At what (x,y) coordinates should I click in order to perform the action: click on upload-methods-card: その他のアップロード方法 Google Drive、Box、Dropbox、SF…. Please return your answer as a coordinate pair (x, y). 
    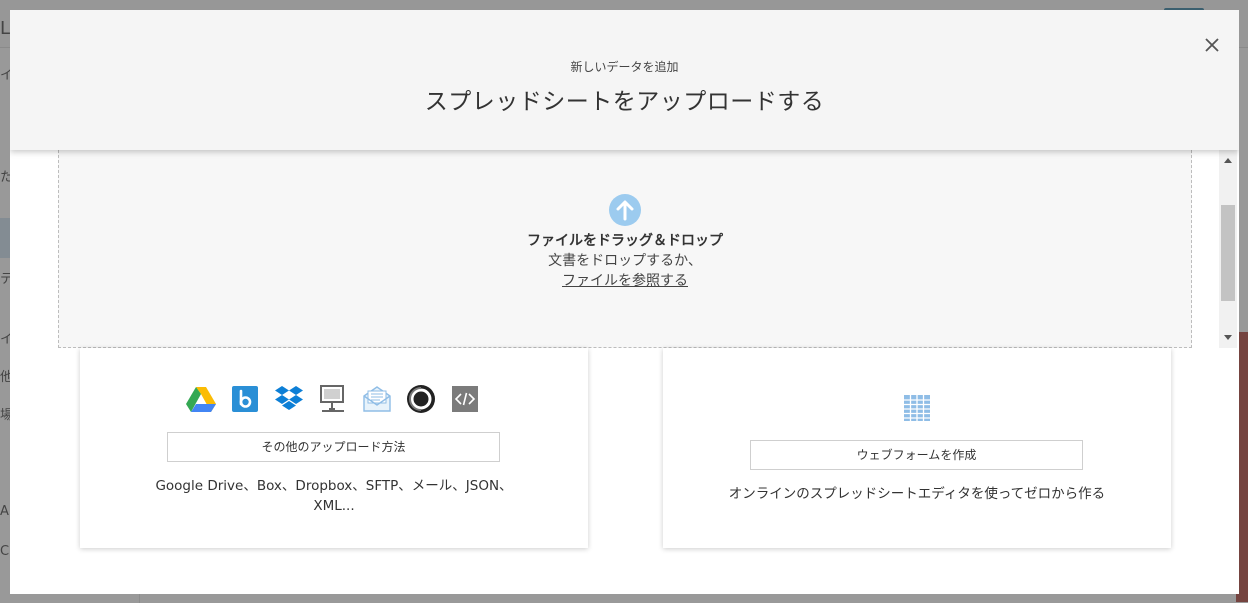
    Looking at the image, I should click on (334, 448).